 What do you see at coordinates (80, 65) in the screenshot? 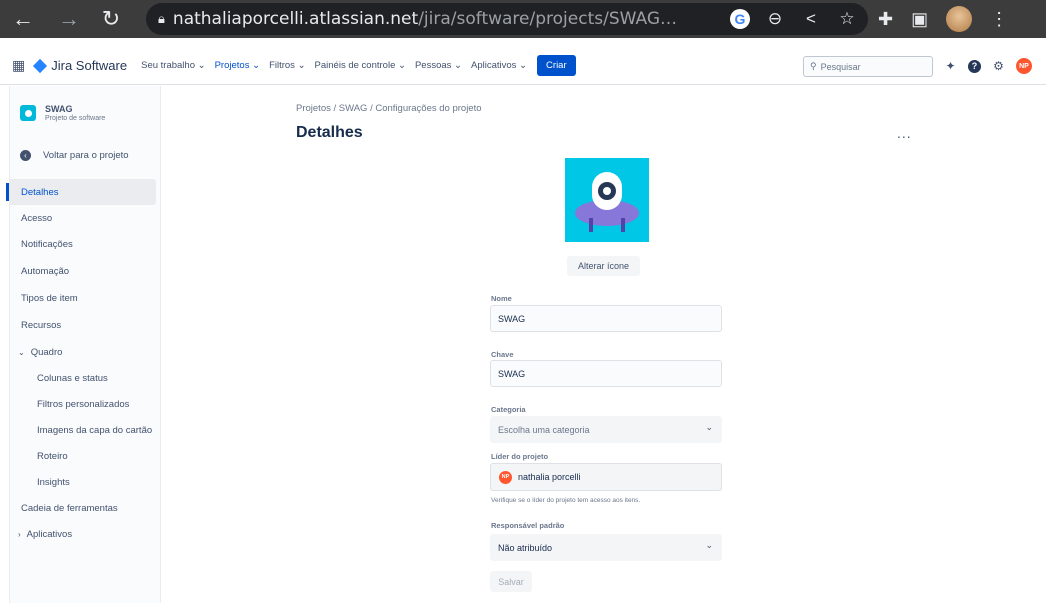
I see `jira-logo: Jira Software` at bounding box center [80, 65].